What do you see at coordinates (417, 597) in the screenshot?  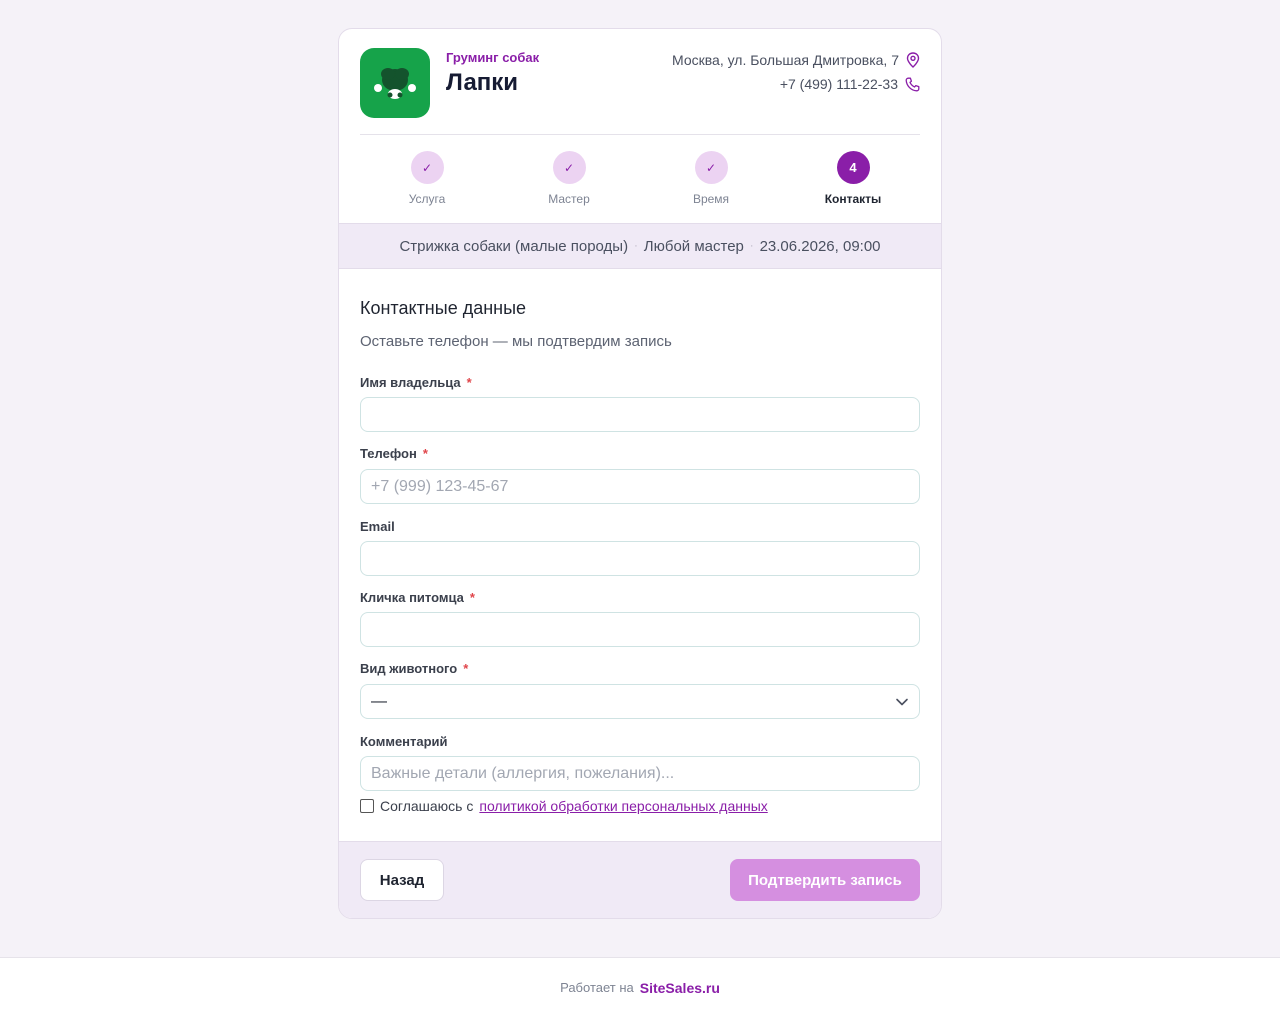 I see `pet-name-label: Кличка питомца *` at bounding box center [417, 597].